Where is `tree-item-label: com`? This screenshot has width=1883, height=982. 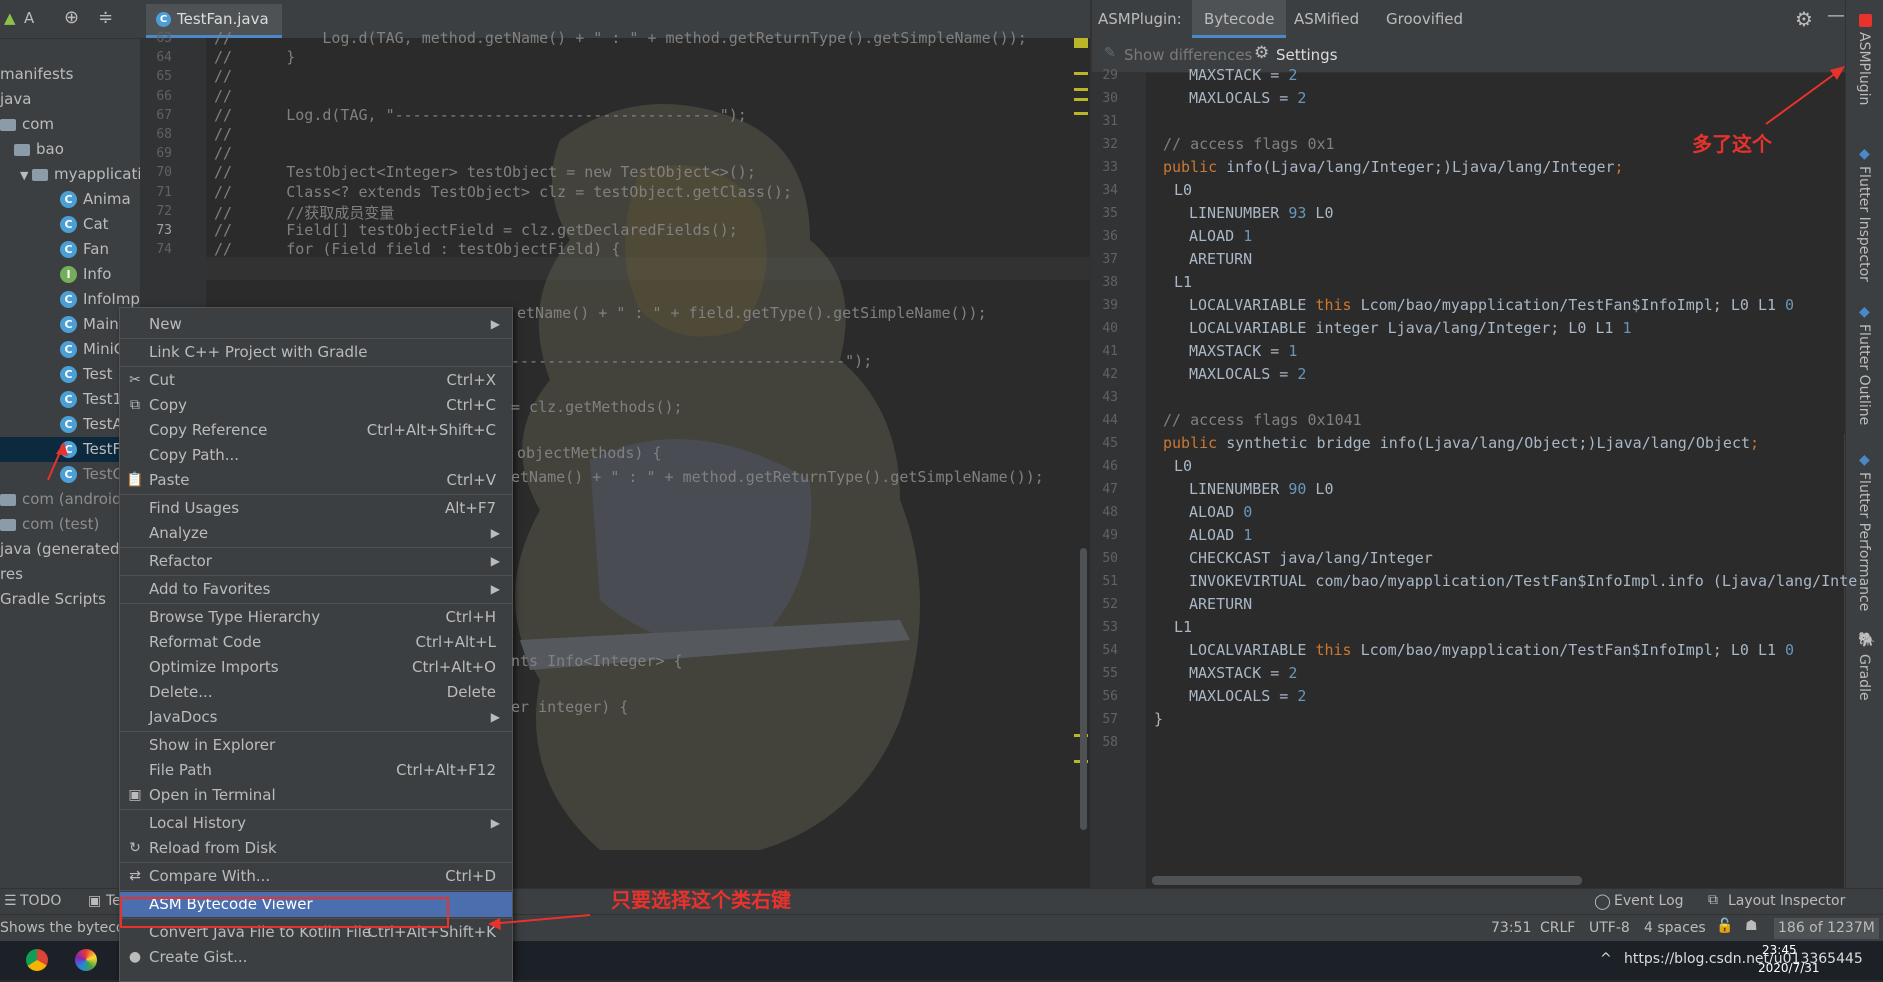 tree-item-label: com is located at coordinates (38, 124).